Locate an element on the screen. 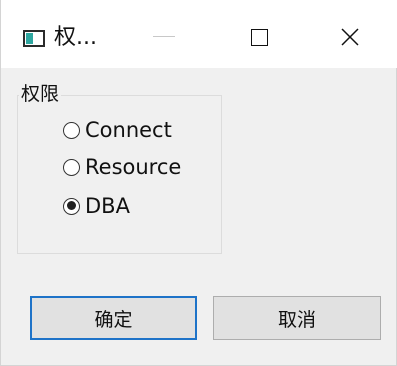 Image resolution: width=397 pixels, height=366 pixels. radio-connect-label: Connect is located at coordinates (128, 130).